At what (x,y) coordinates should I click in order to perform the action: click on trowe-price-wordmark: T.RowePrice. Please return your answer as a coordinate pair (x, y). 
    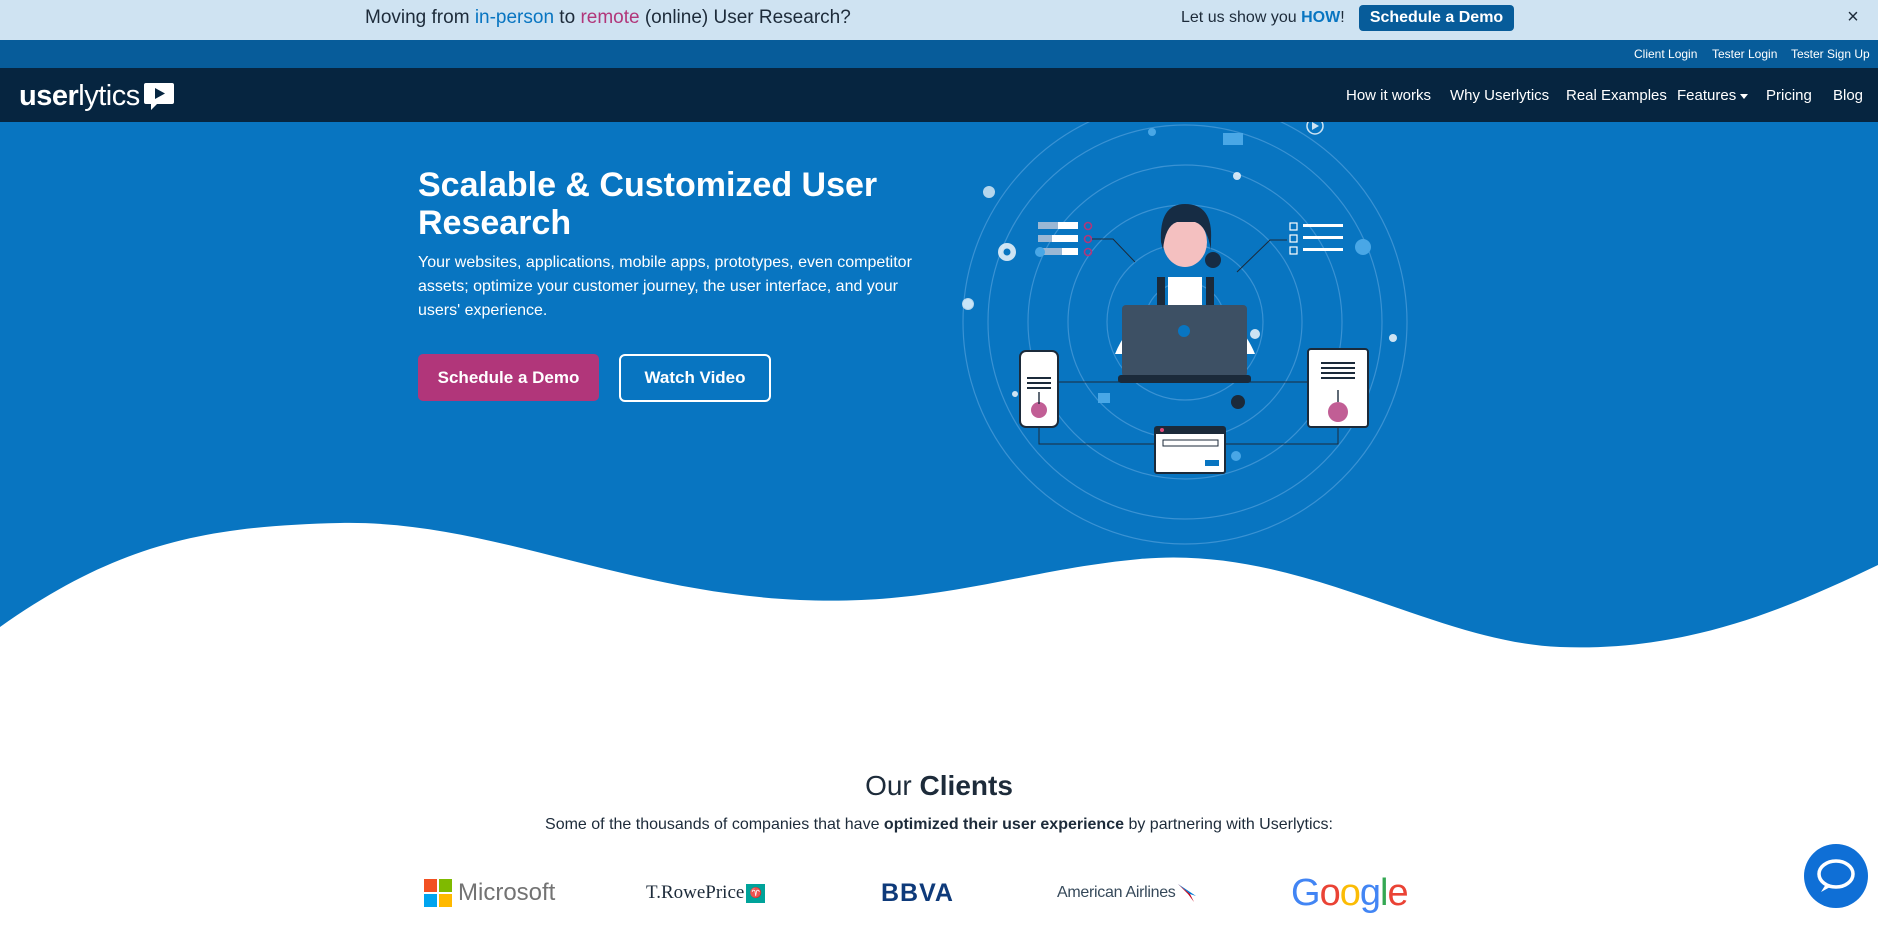
    Looking at the image, I should click on (695, 892).